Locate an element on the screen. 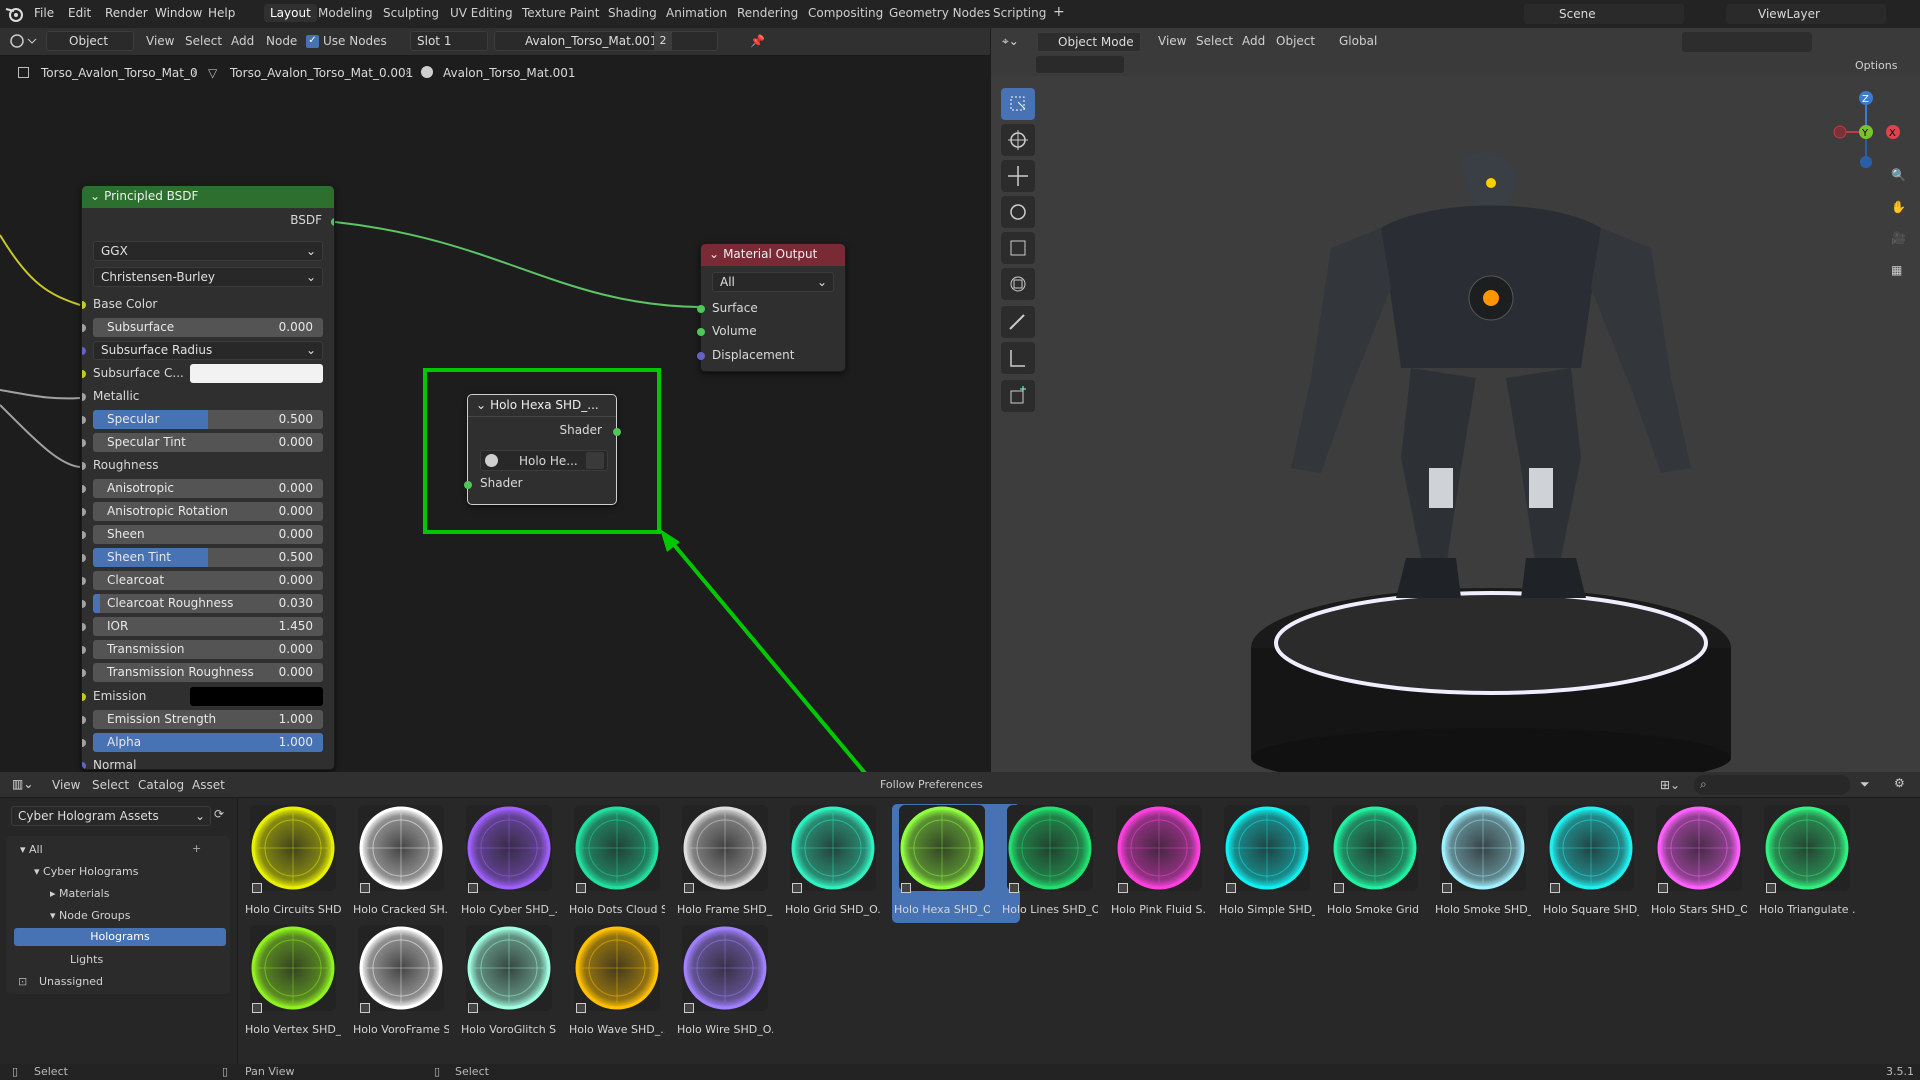  gizmo-z-label: Z is located at coordinates (1865, 99).